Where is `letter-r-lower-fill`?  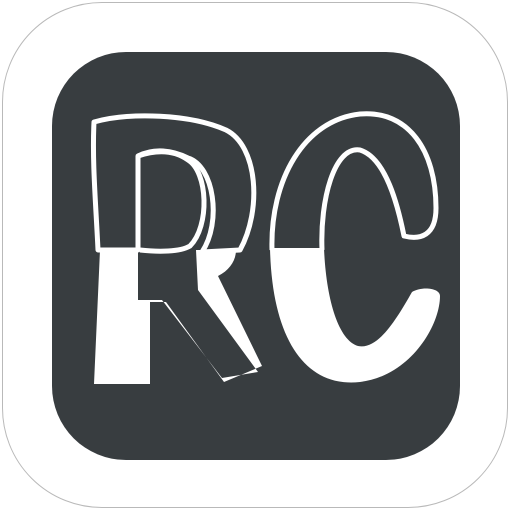 letter-r-lower-fill is located at coordinates (178, 317).